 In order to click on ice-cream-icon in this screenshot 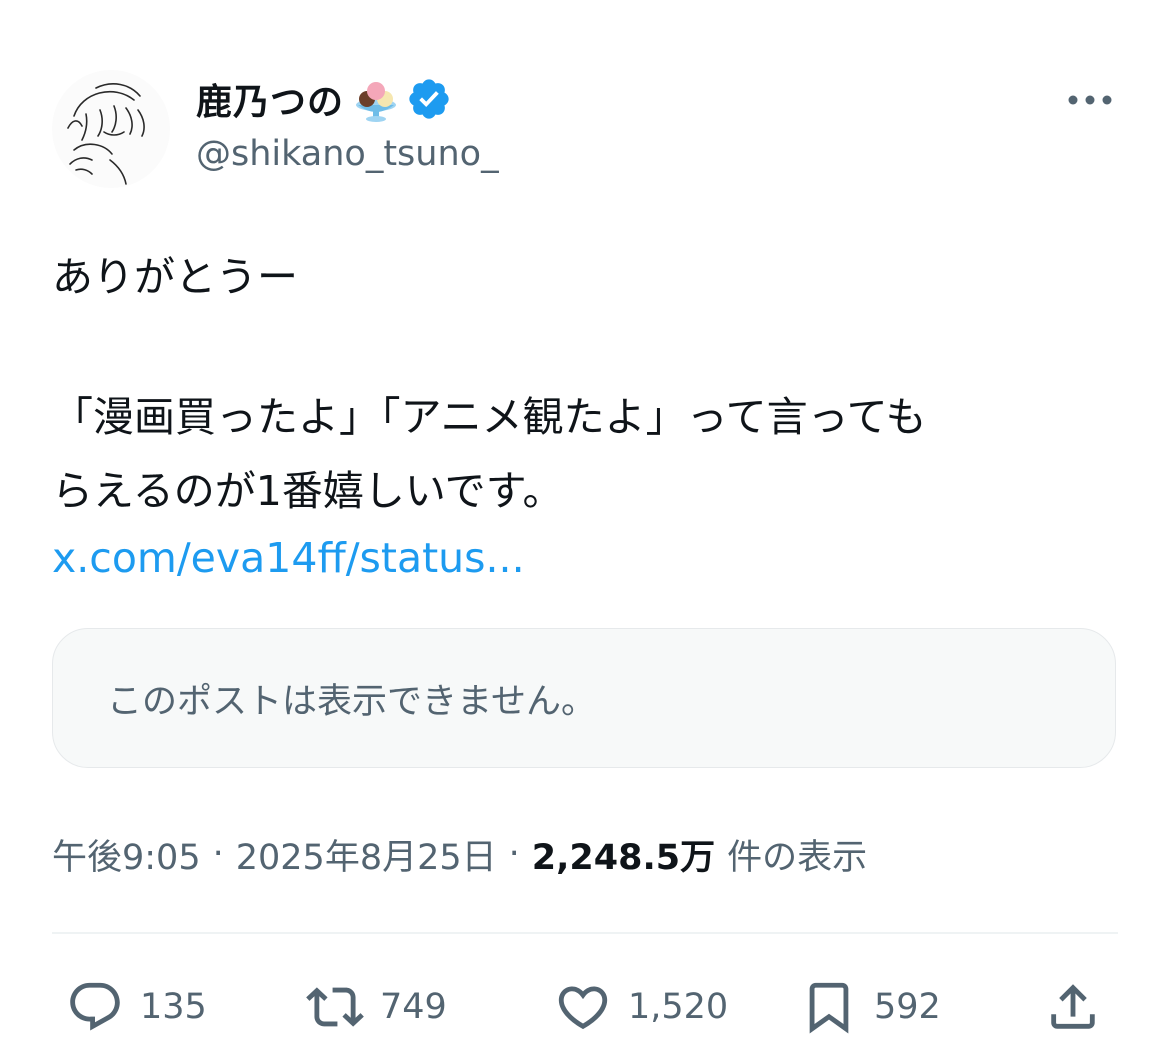, I will do `click(376, 102)`.